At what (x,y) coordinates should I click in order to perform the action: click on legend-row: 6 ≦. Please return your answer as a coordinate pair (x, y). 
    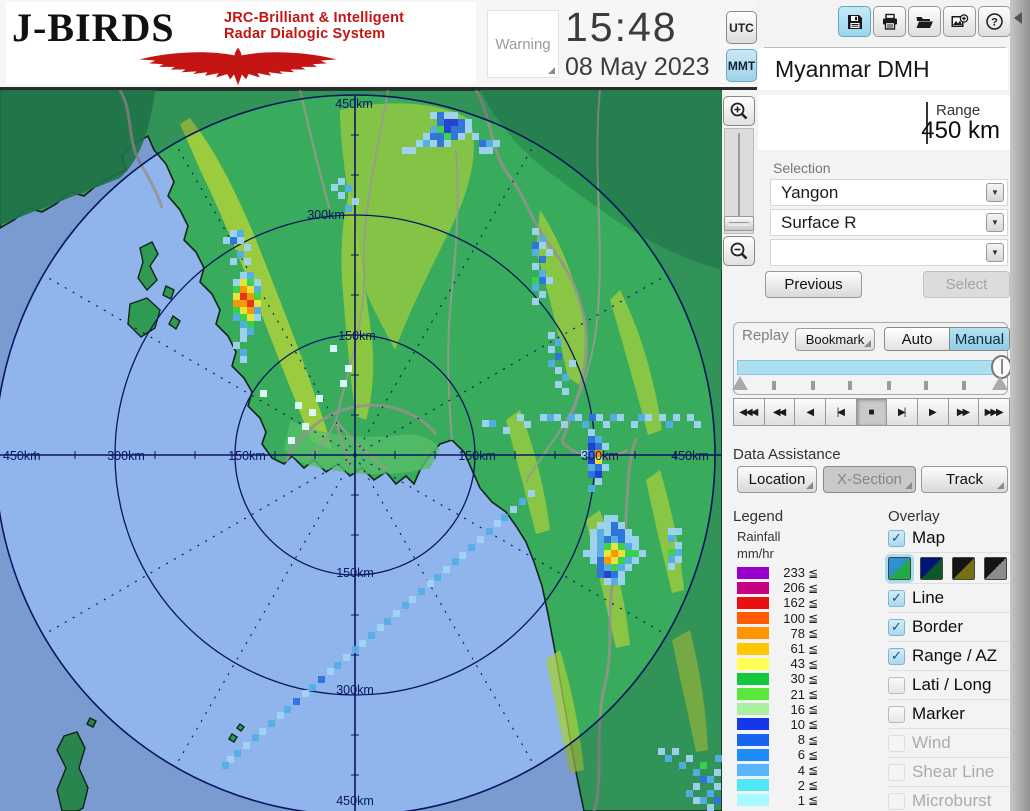
    Looking at the image, I should click on (792, 754).